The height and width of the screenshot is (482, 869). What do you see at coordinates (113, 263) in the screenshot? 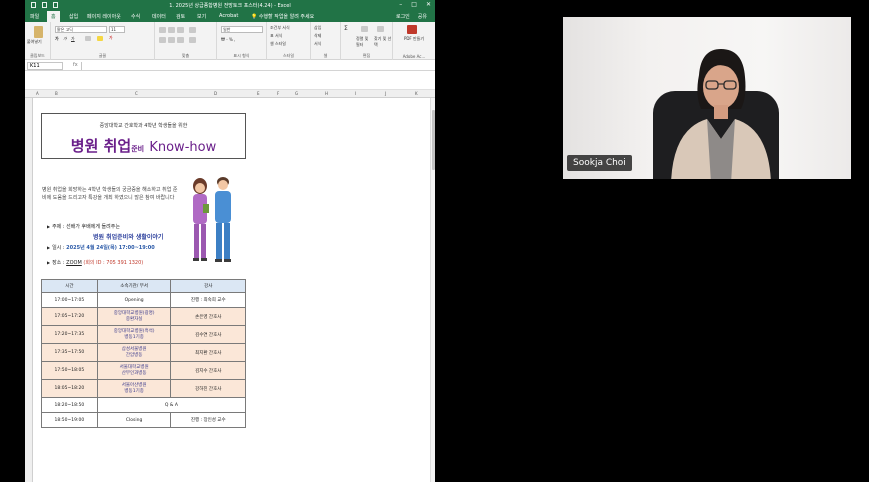
I see `meeting-id: (회의 ID : 705 391 1320)` at bounding box center [113, 263].